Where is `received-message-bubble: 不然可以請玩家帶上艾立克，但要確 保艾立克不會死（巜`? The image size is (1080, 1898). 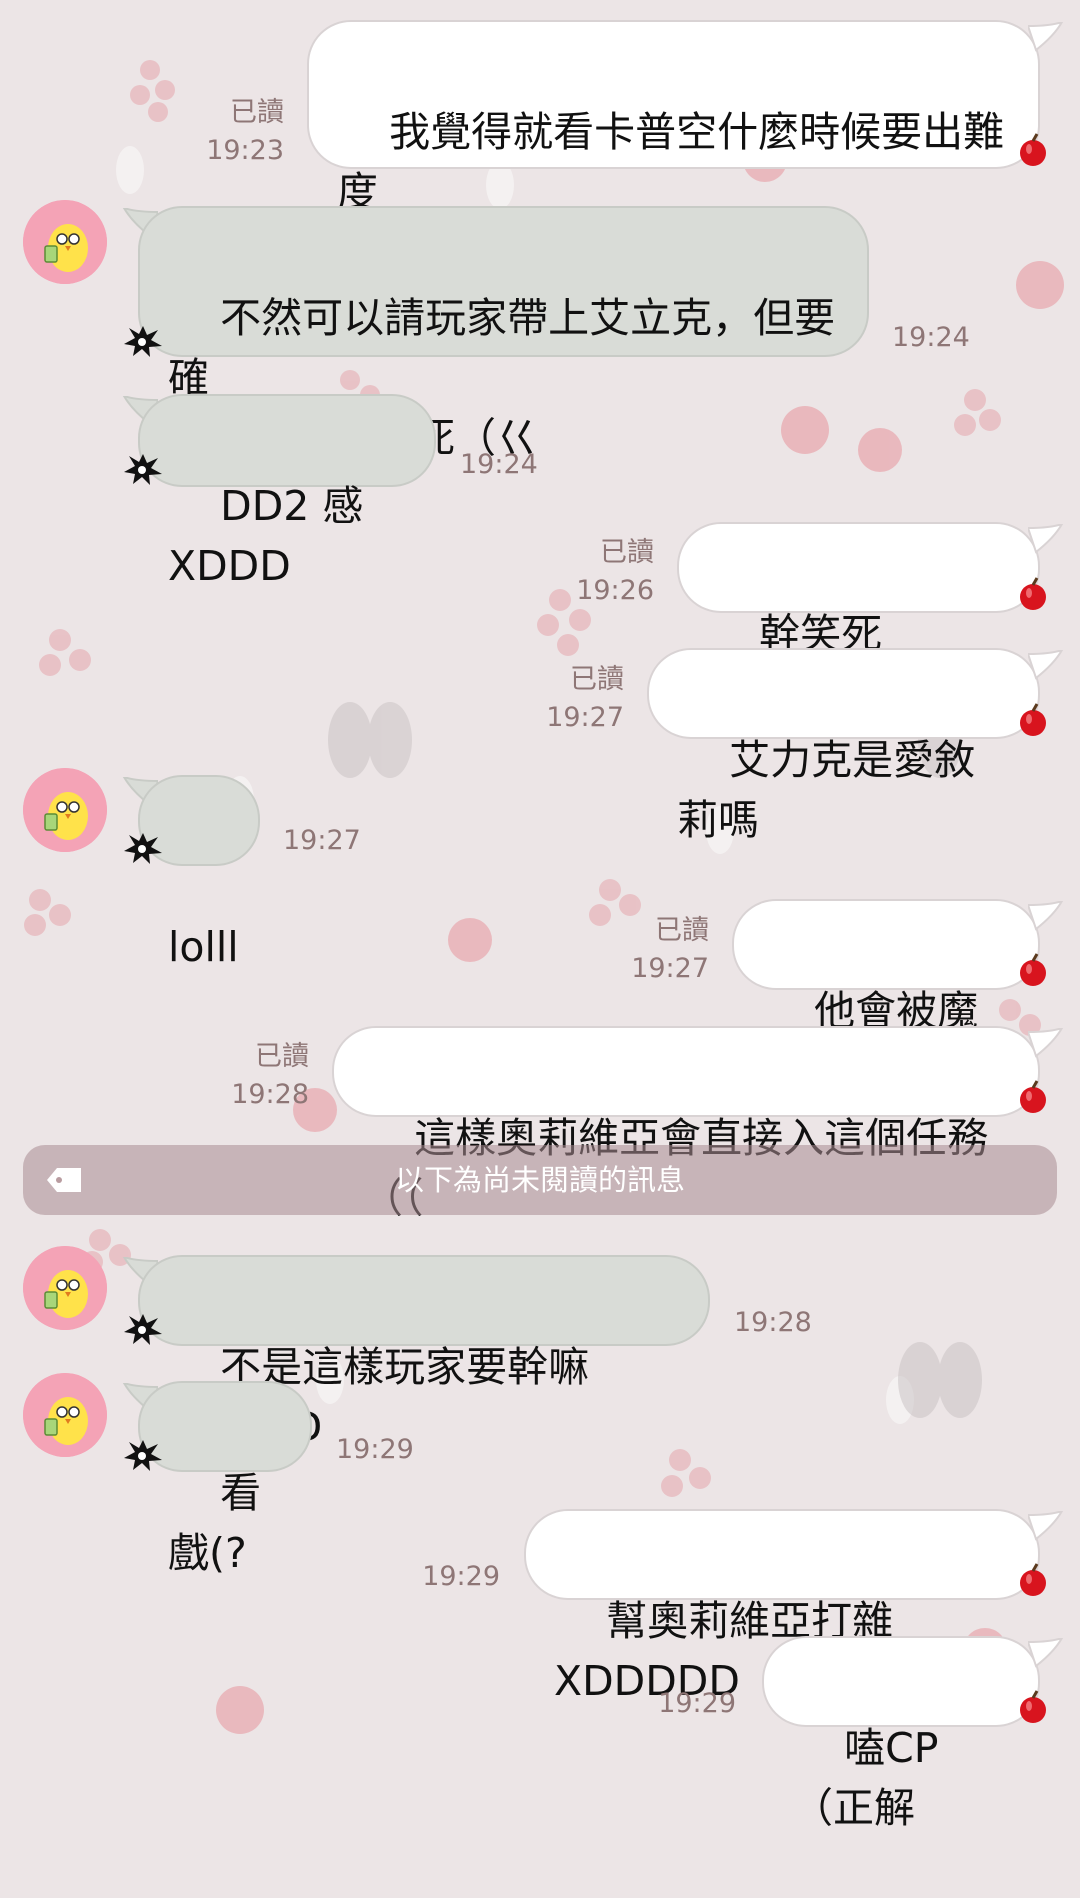 received-message-bubble: 不然可以請玩家帶上艾立克，但要確 保艾立克不會死（巜 is located at coordinates (503, 334).